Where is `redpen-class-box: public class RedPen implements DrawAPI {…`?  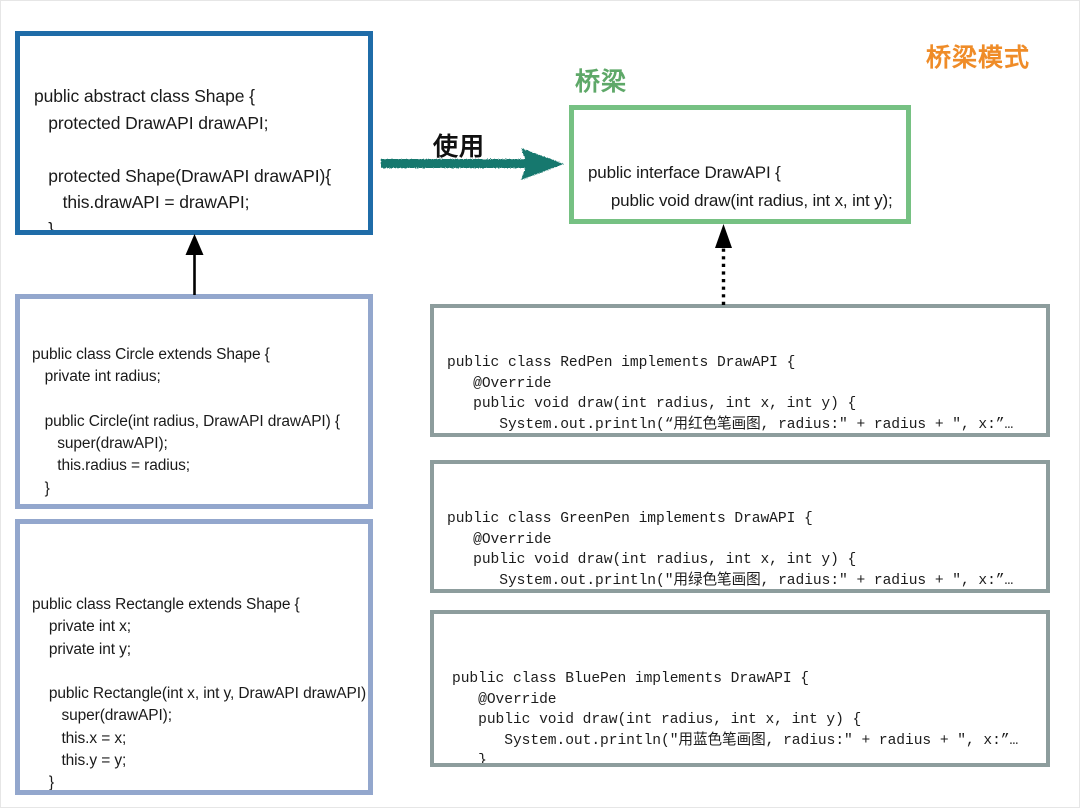 redpen-class-box: public class RedPen implements DrawAPI {… is located at coordinates (740, 370).